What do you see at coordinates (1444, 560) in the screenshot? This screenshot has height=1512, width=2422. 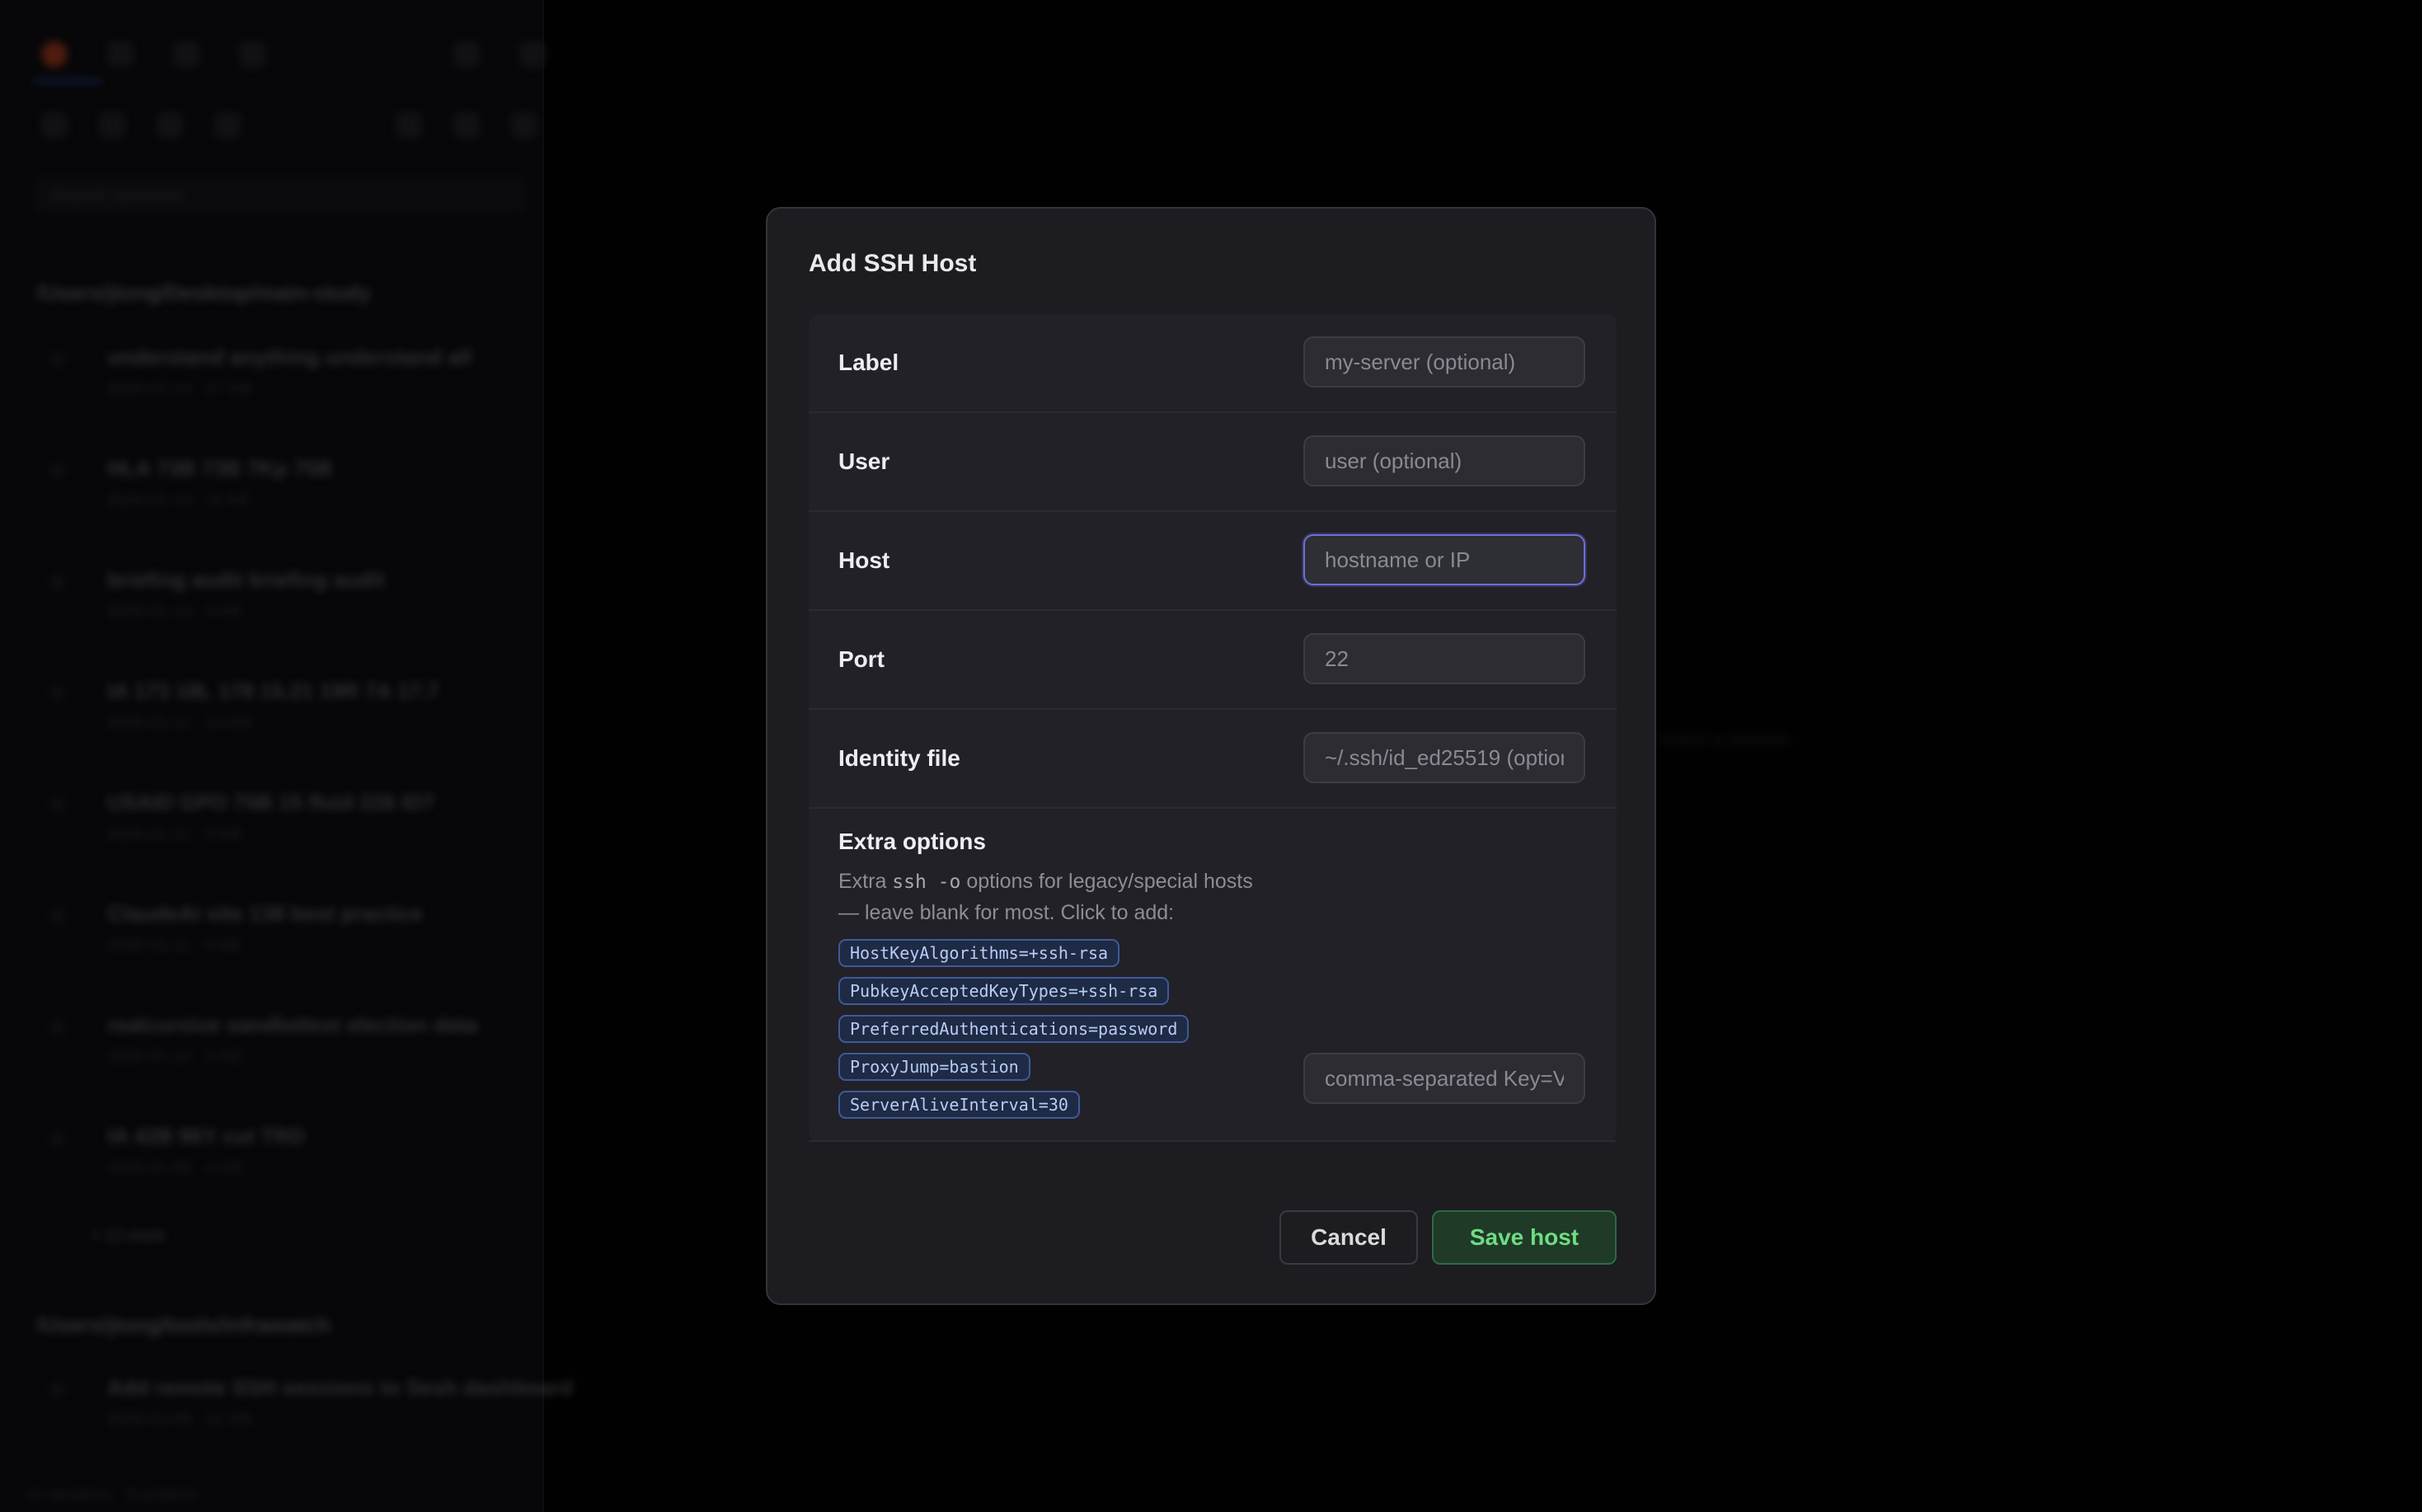 I see `host-input` at bounding box center [1444, 560].